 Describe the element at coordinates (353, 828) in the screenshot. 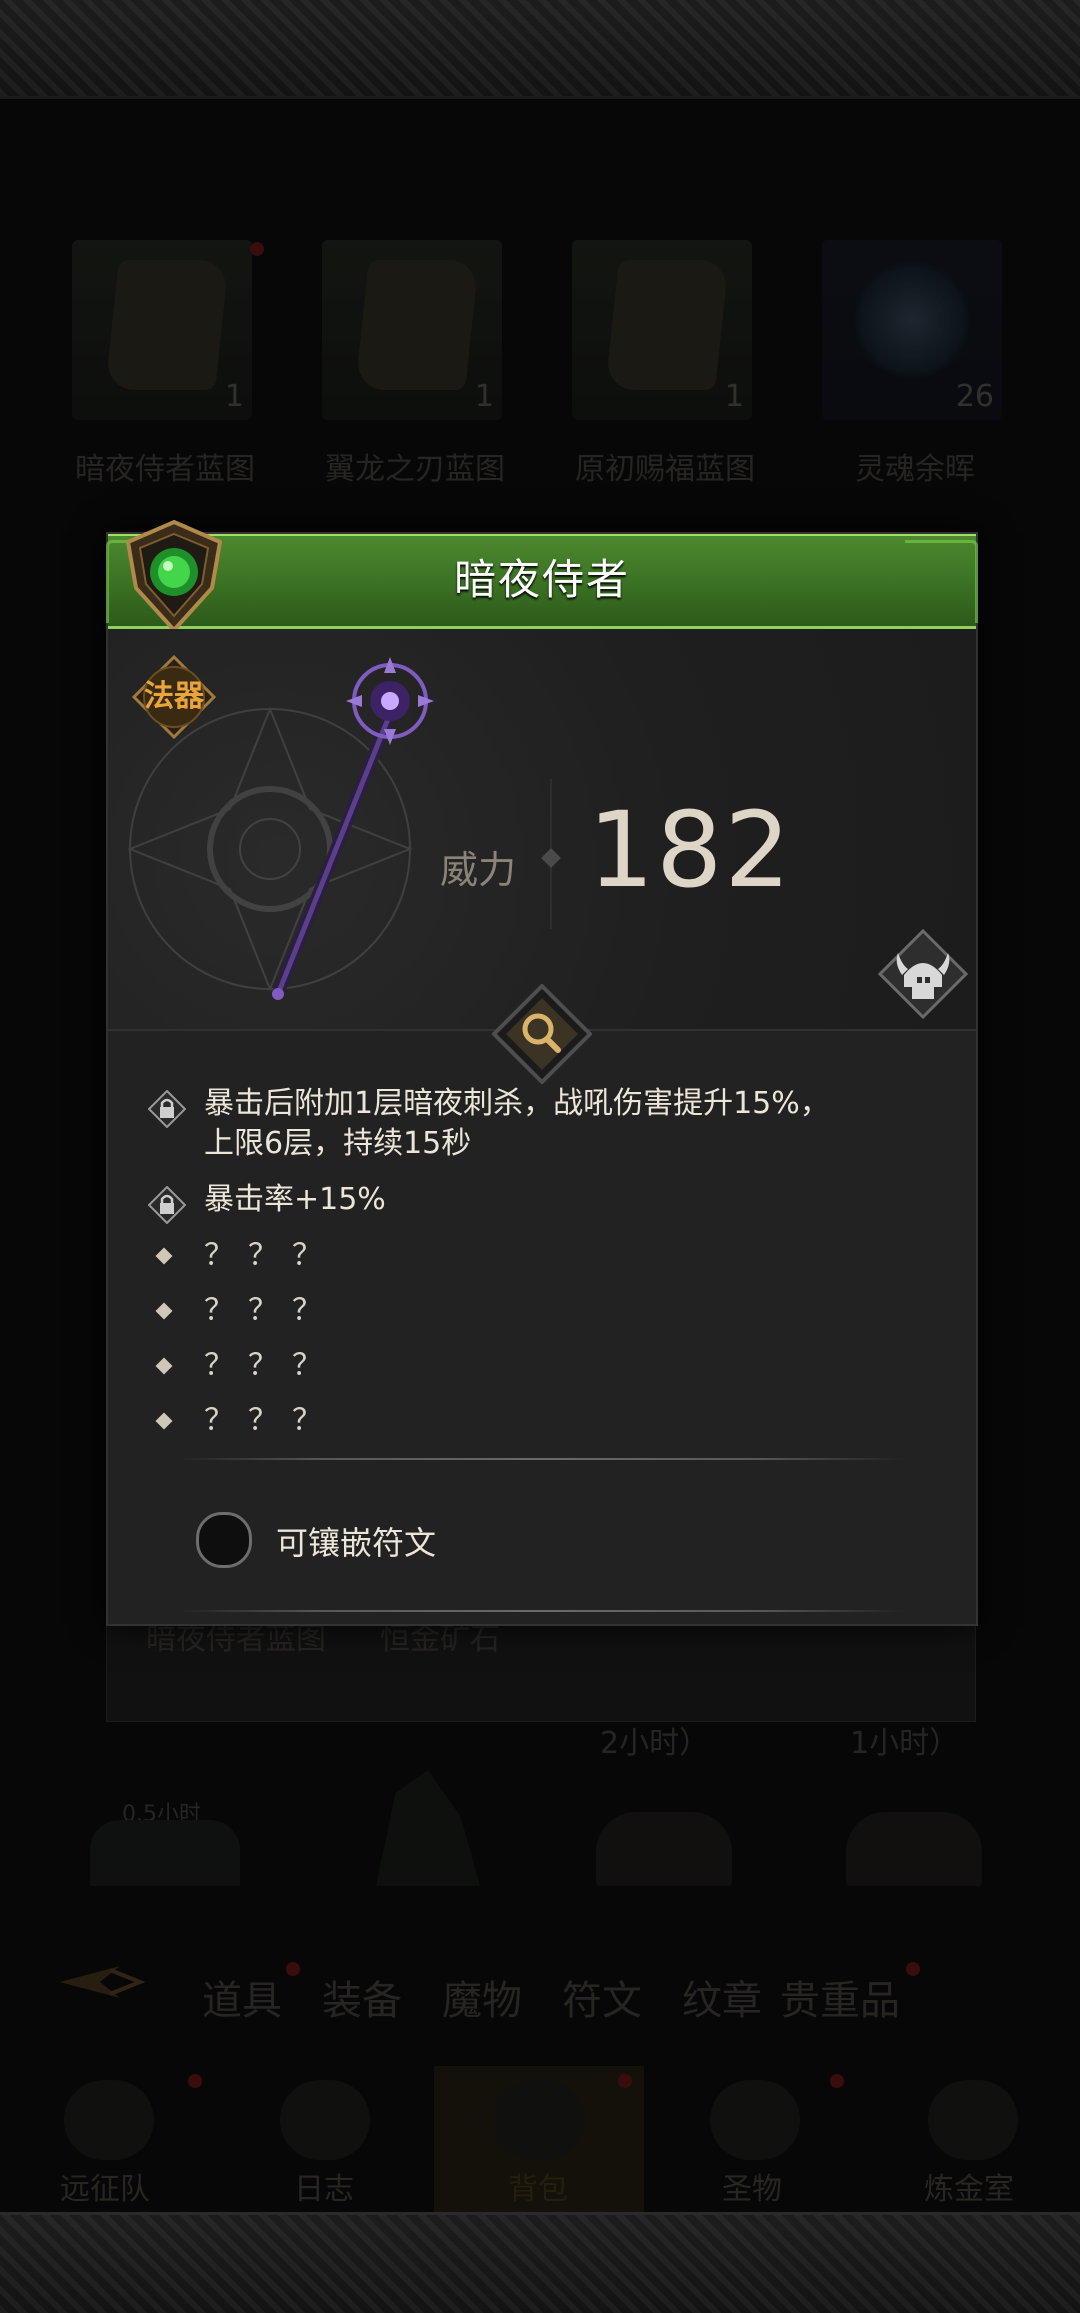

I see `staff-item-icon` at that location.